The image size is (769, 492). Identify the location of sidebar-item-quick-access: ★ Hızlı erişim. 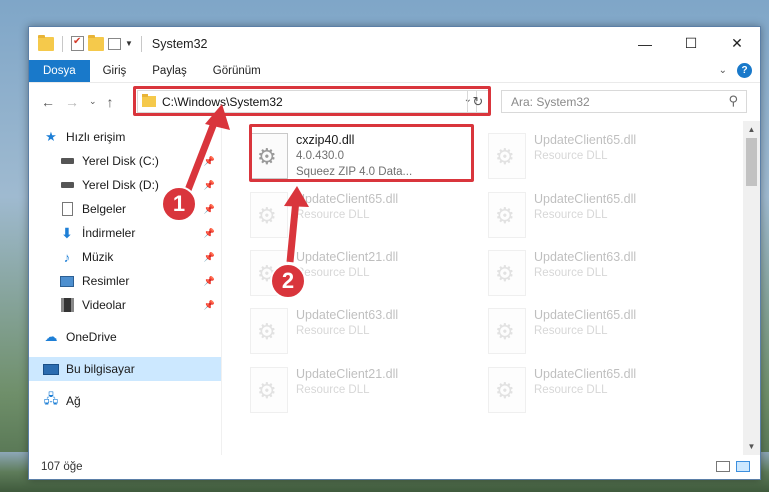
(125, 137).